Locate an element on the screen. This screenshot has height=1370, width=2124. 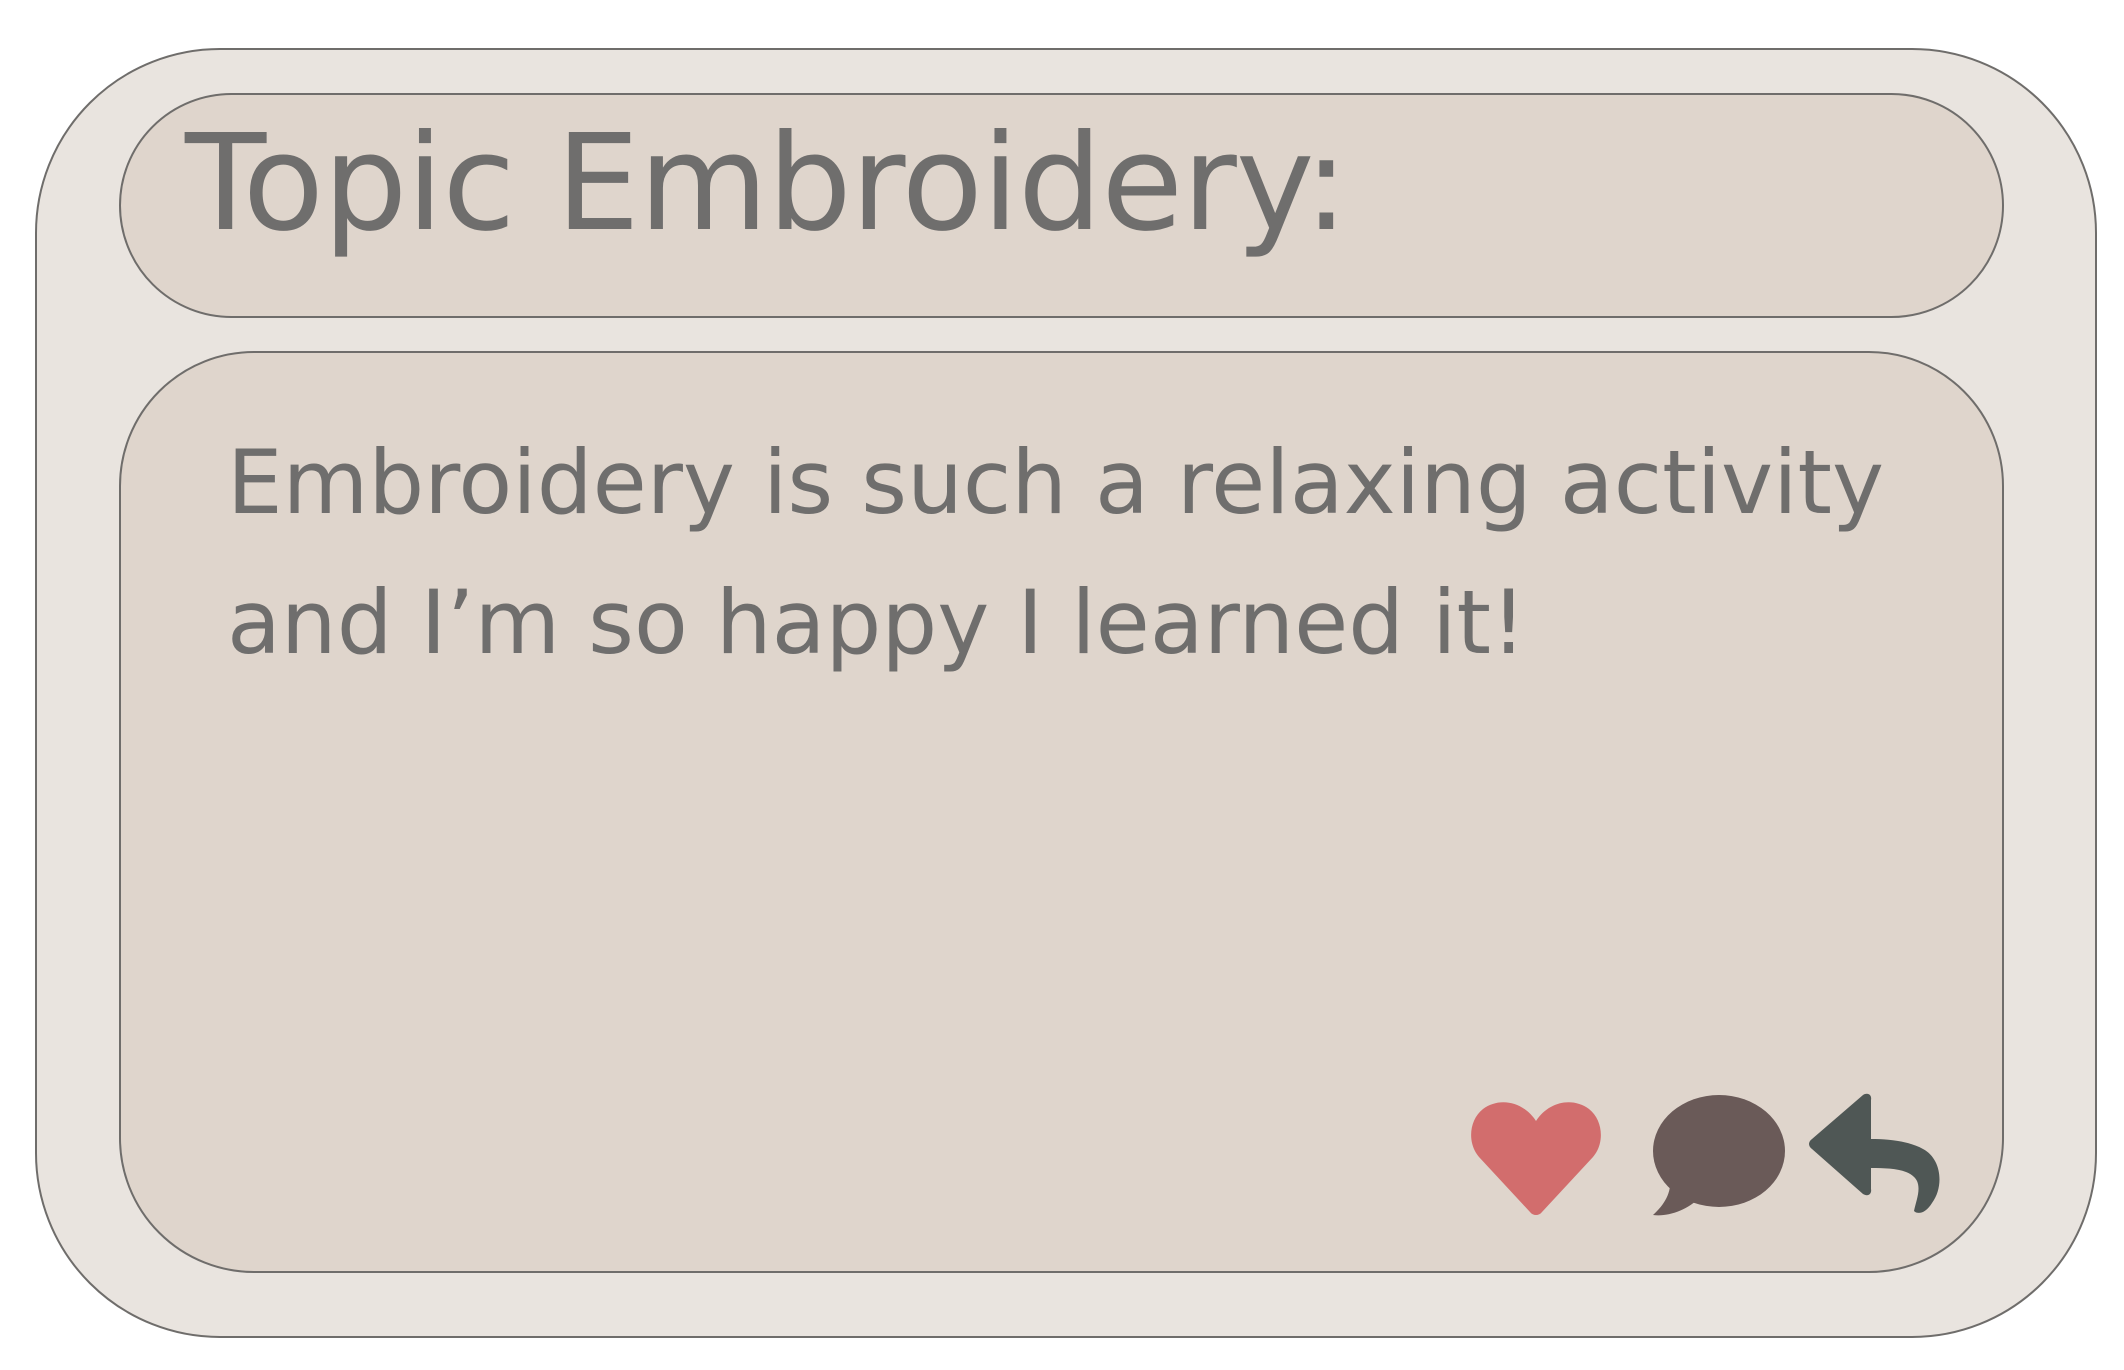
heart-icon is located at coordinates (1536, 1155).